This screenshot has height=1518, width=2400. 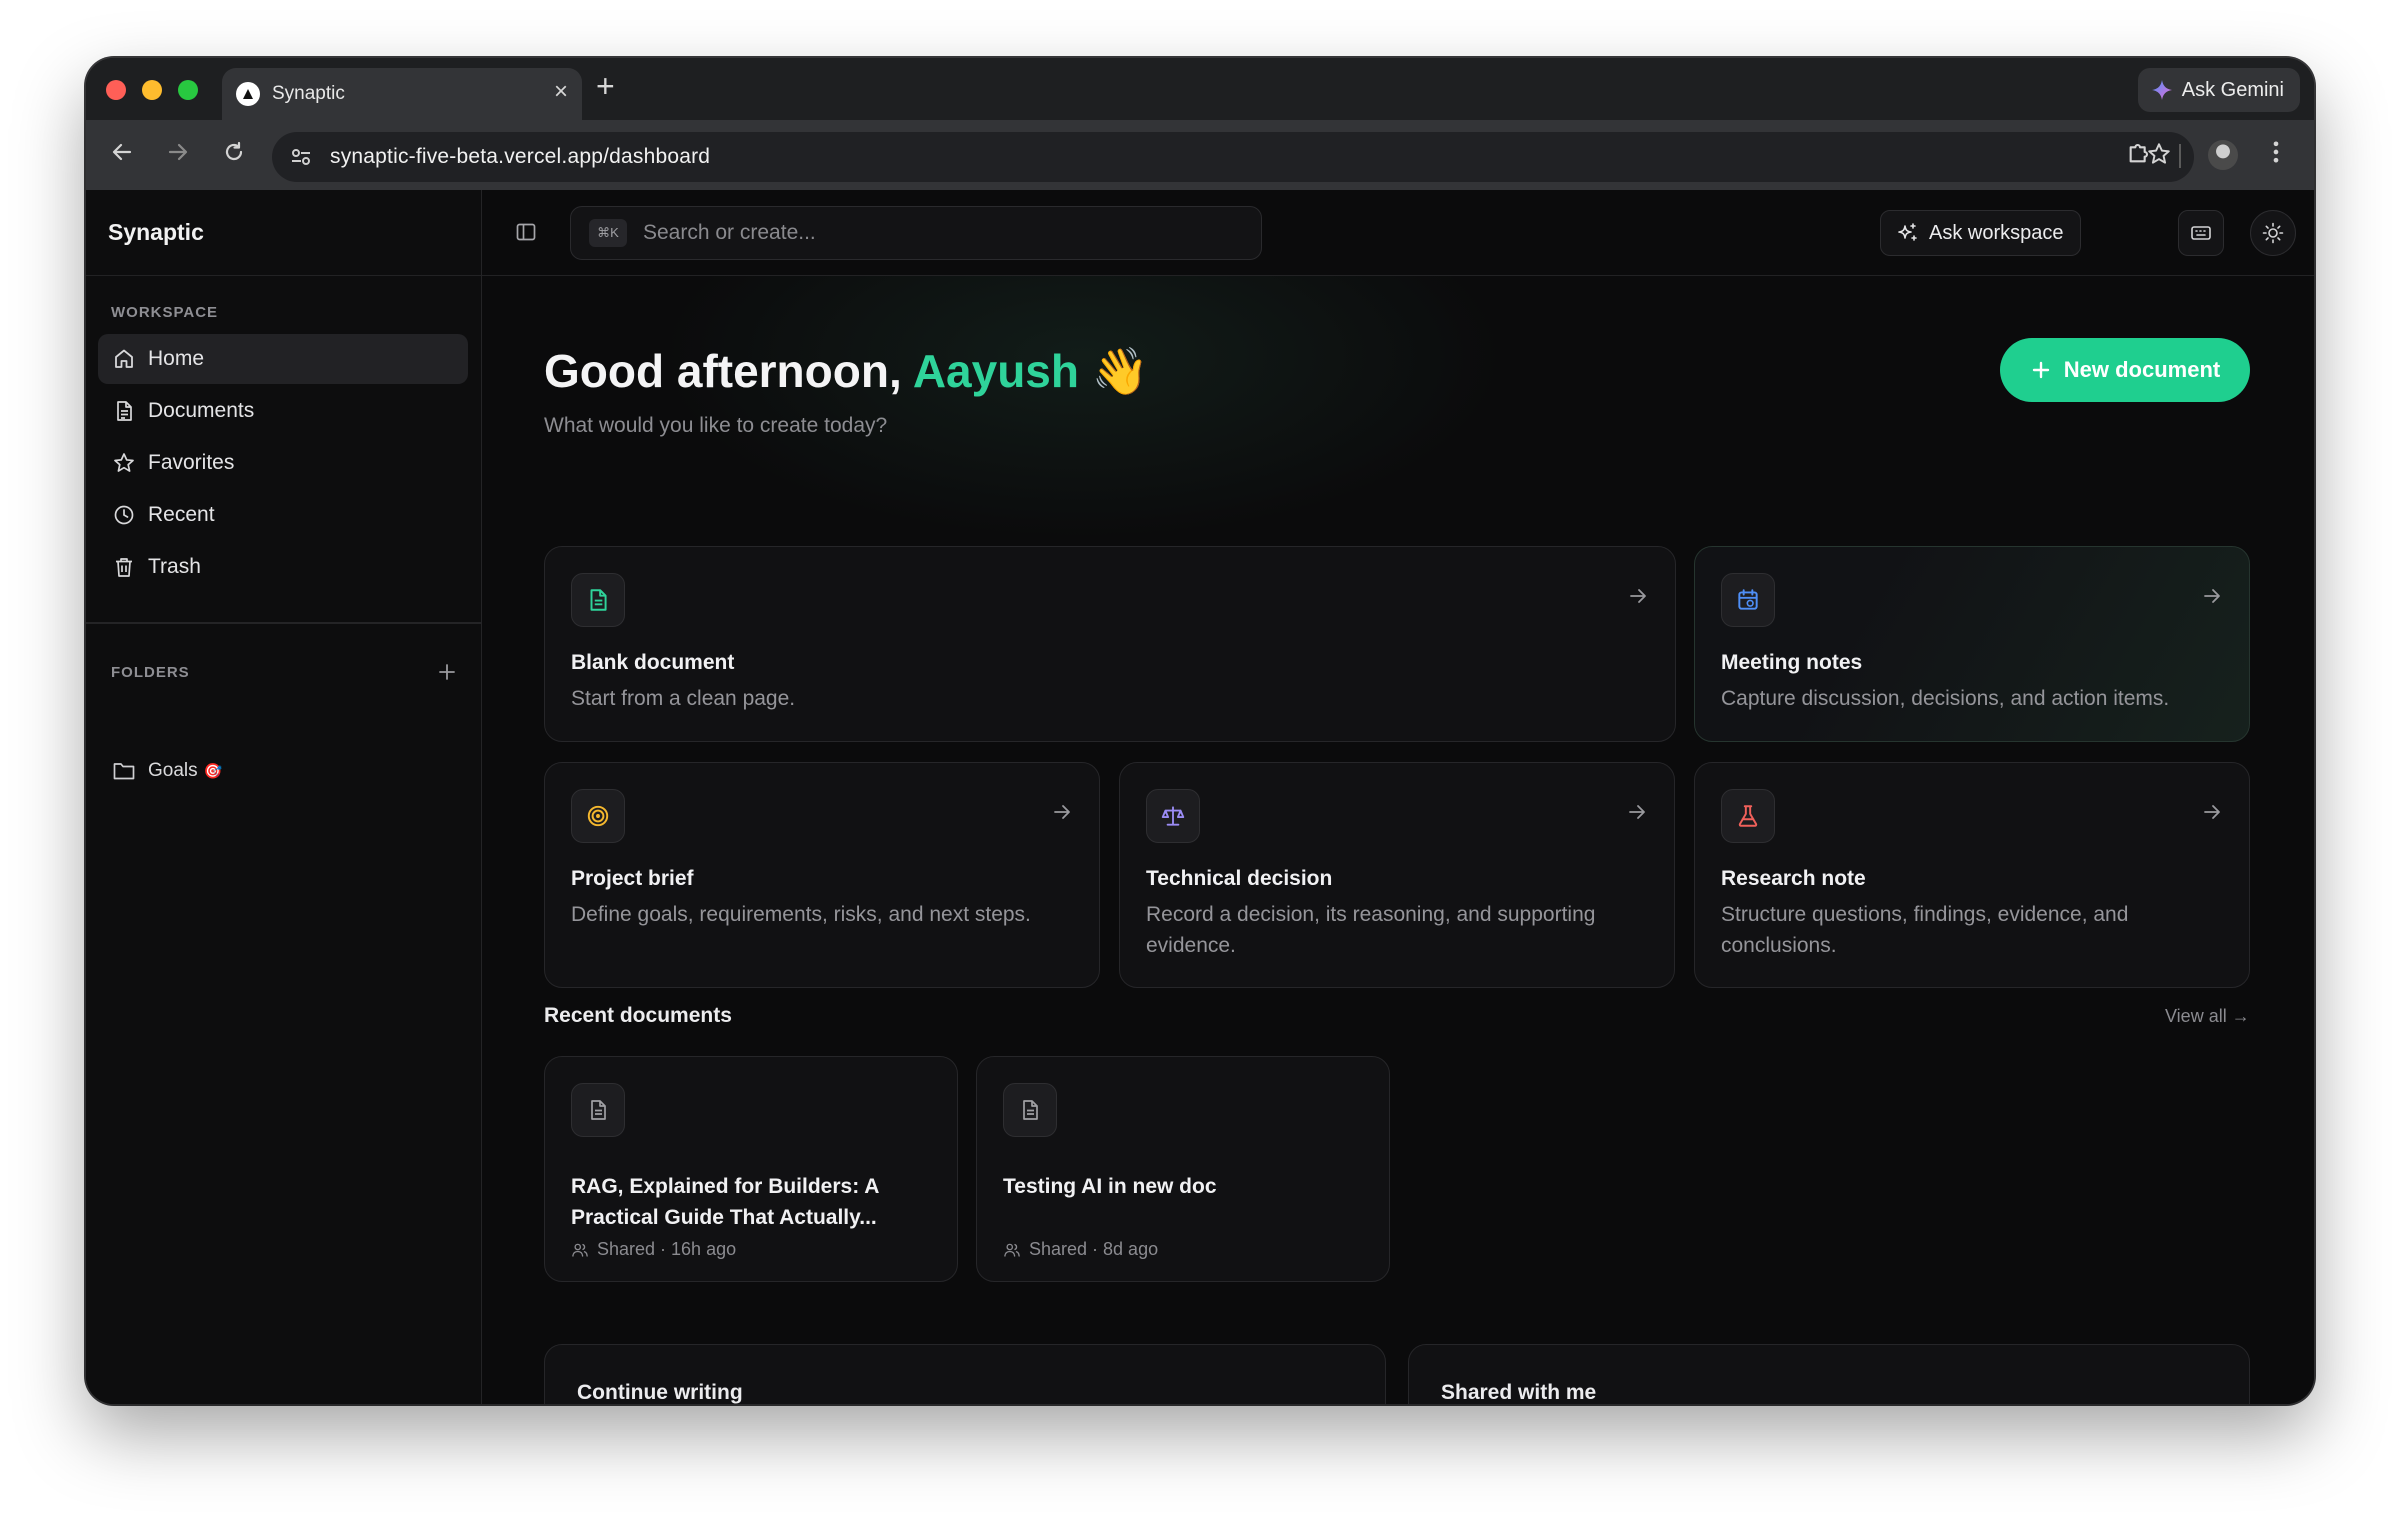 I want to click on keyboard-shortcuts-button, so click(x=2201, y=233).